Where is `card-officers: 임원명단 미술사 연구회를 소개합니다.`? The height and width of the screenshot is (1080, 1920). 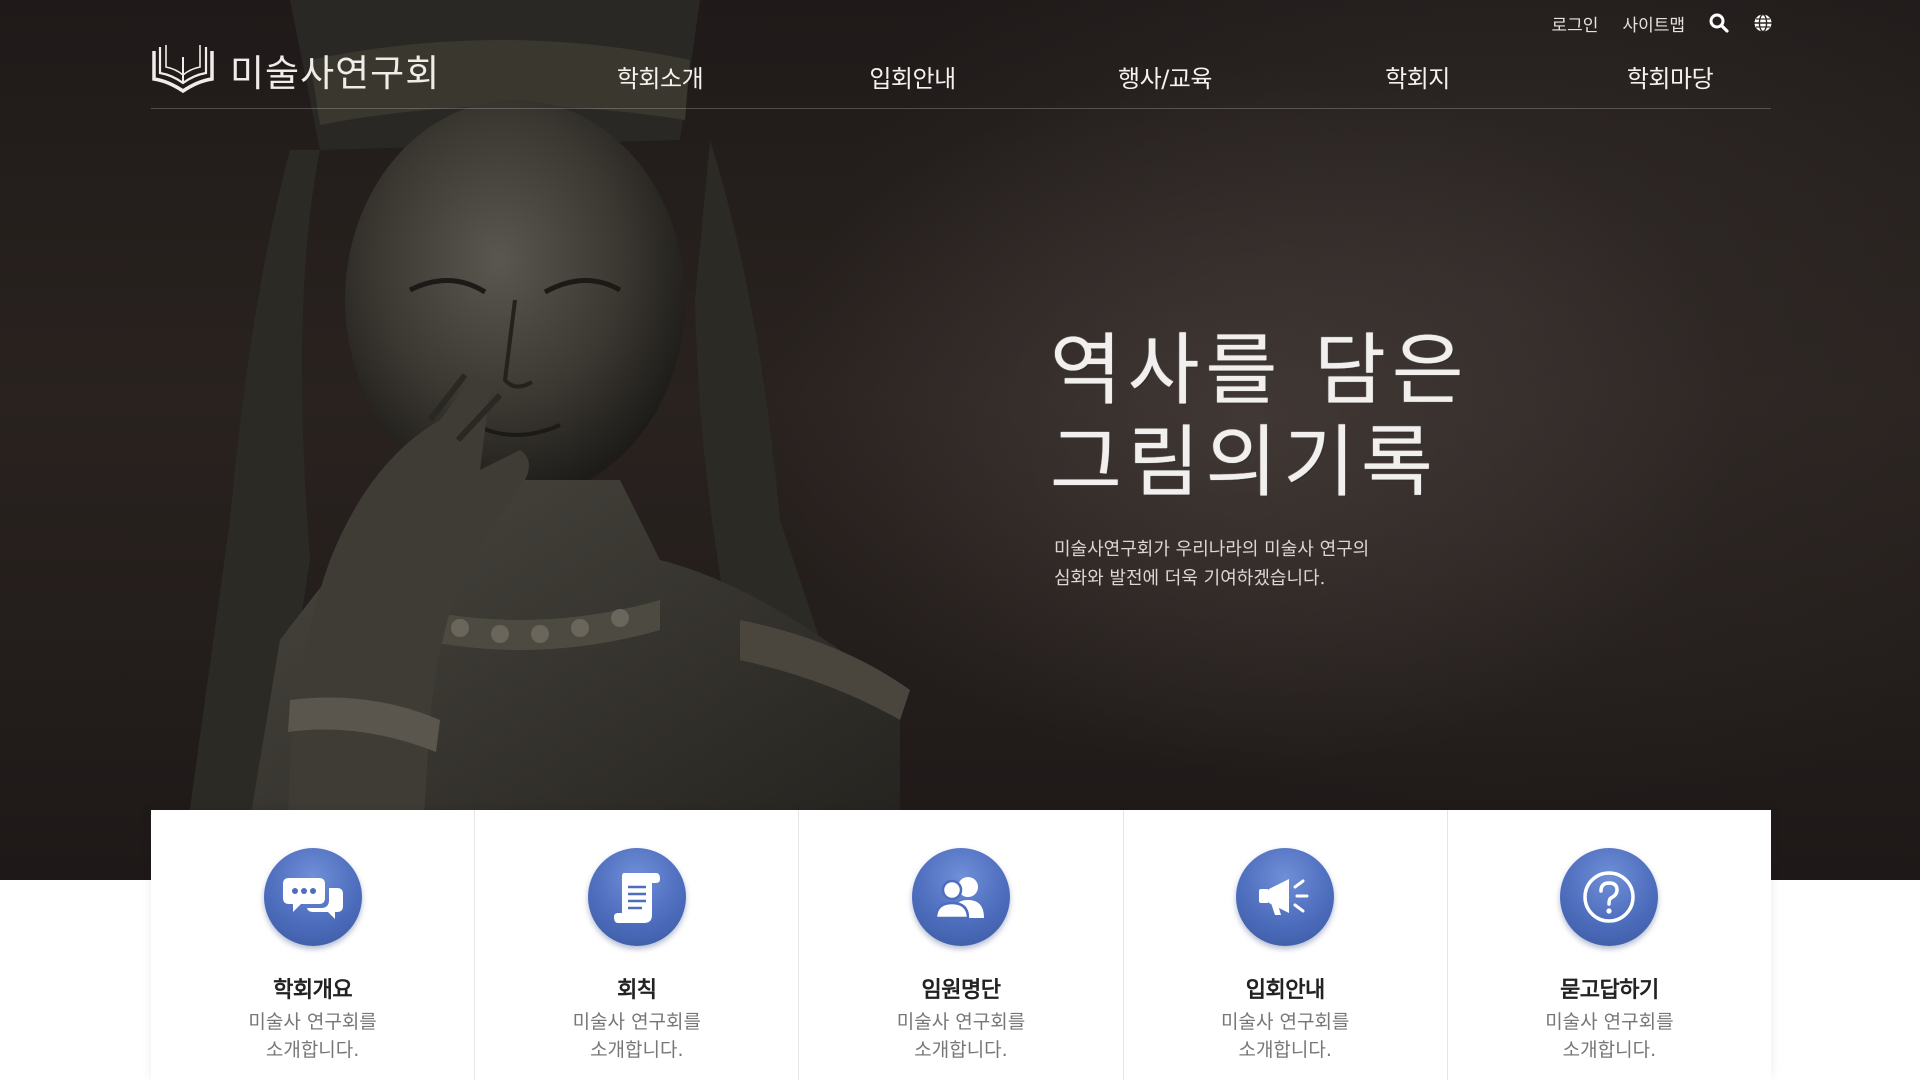 card-officers: 임원명단 미술사 연구회를 소개합니다. is located at coordinates (961, 945).